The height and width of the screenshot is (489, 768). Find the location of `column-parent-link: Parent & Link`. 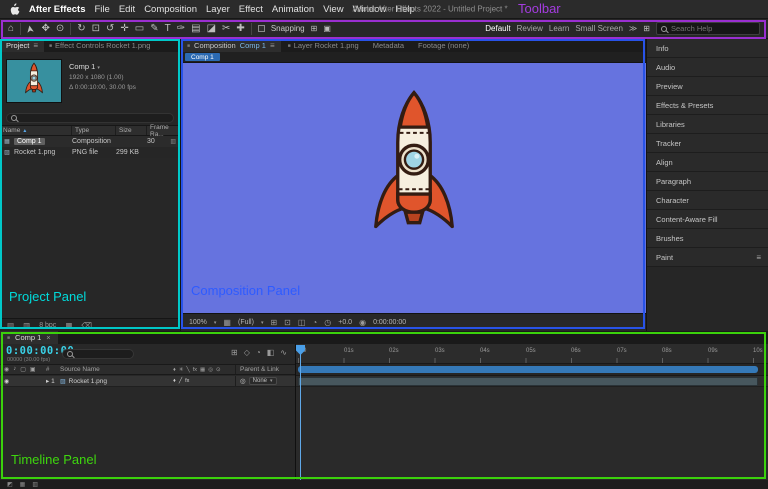

column-parent-link: Parent & Link is located at coordinates (265, 369).